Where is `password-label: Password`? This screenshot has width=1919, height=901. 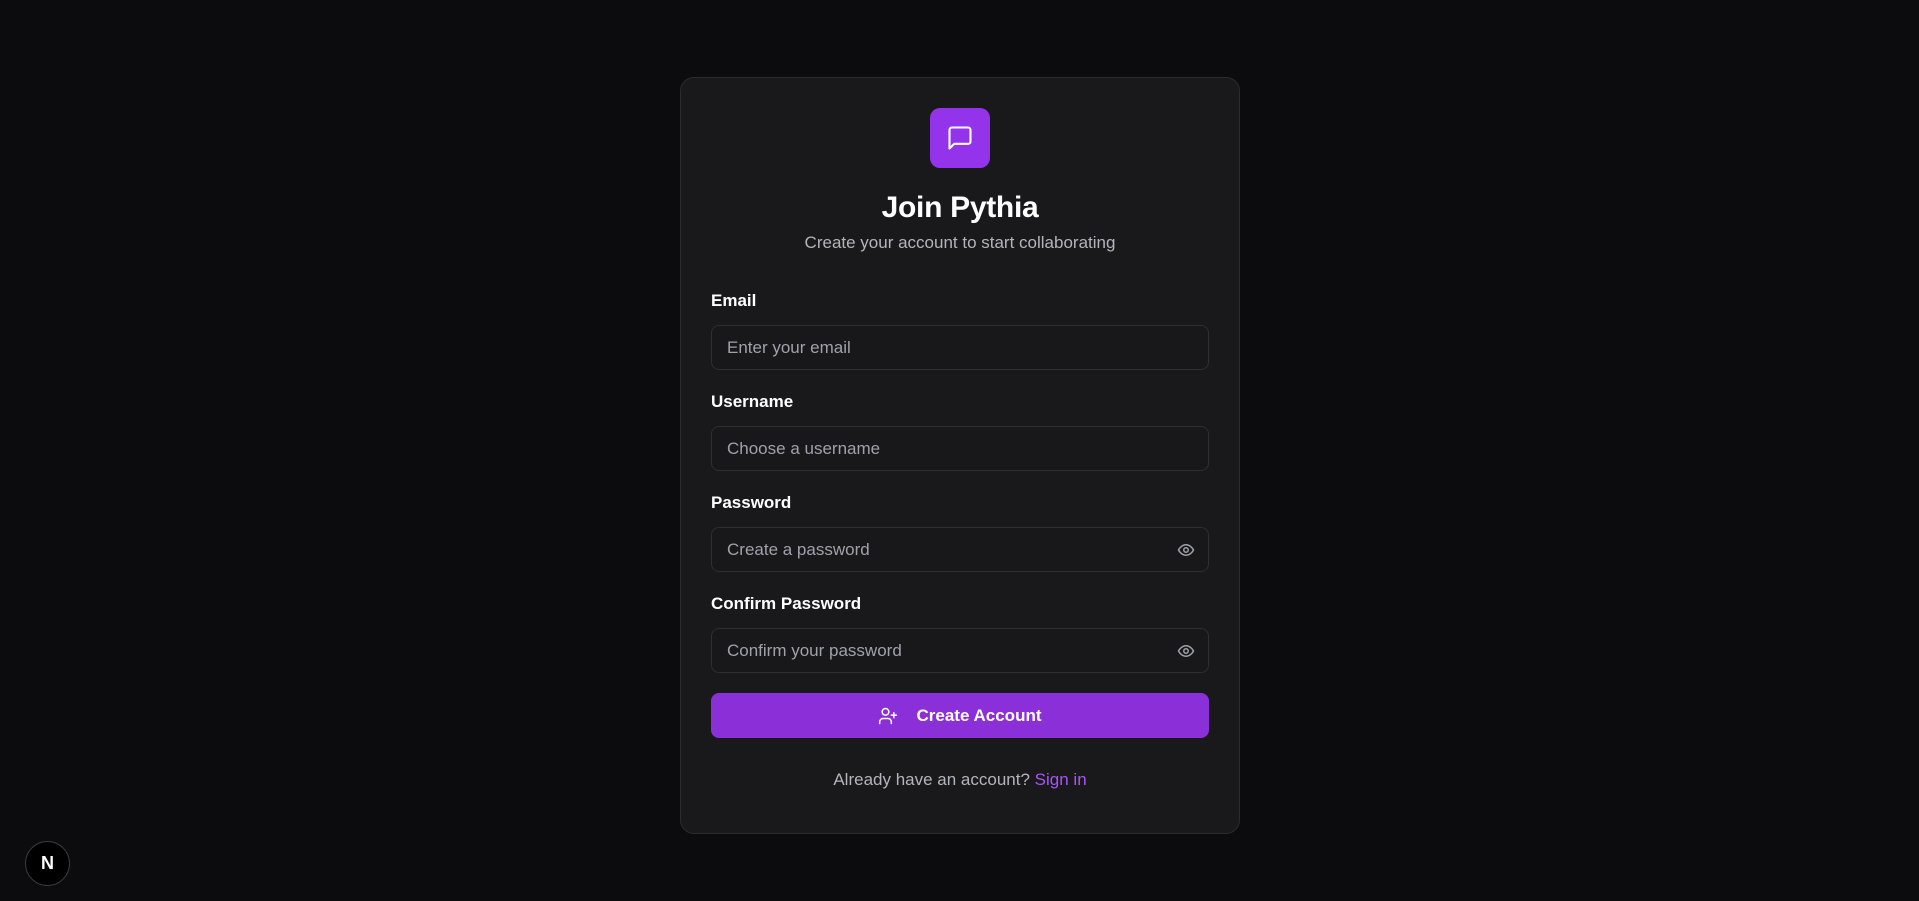 password-label: Password is located at coordinates (751, 502).